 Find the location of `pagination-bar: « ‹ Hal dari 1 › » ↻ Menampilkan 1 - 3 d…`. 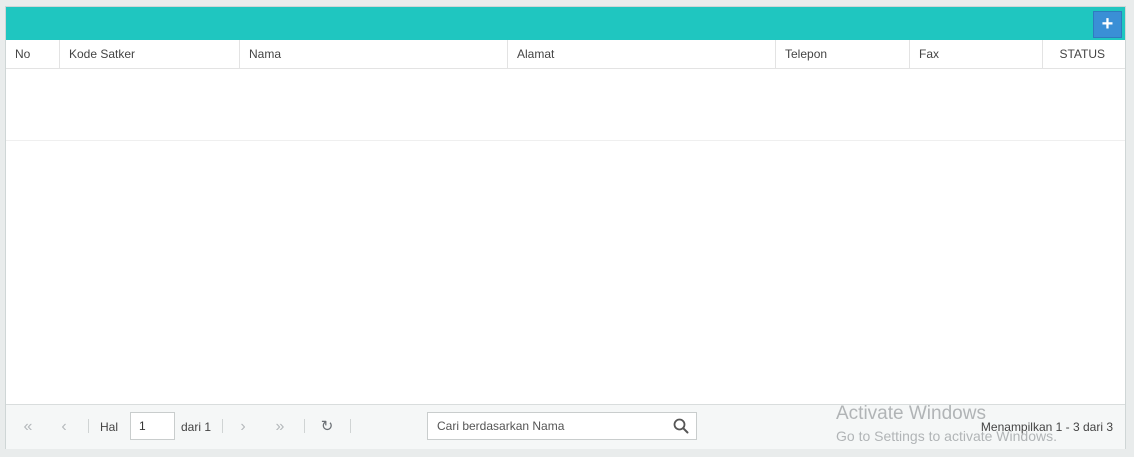

pagination-bar: « ‹ Hal dari 1 › » ↻ Menampilkan 1 - 3 d… is located at coordinates (565, 426).